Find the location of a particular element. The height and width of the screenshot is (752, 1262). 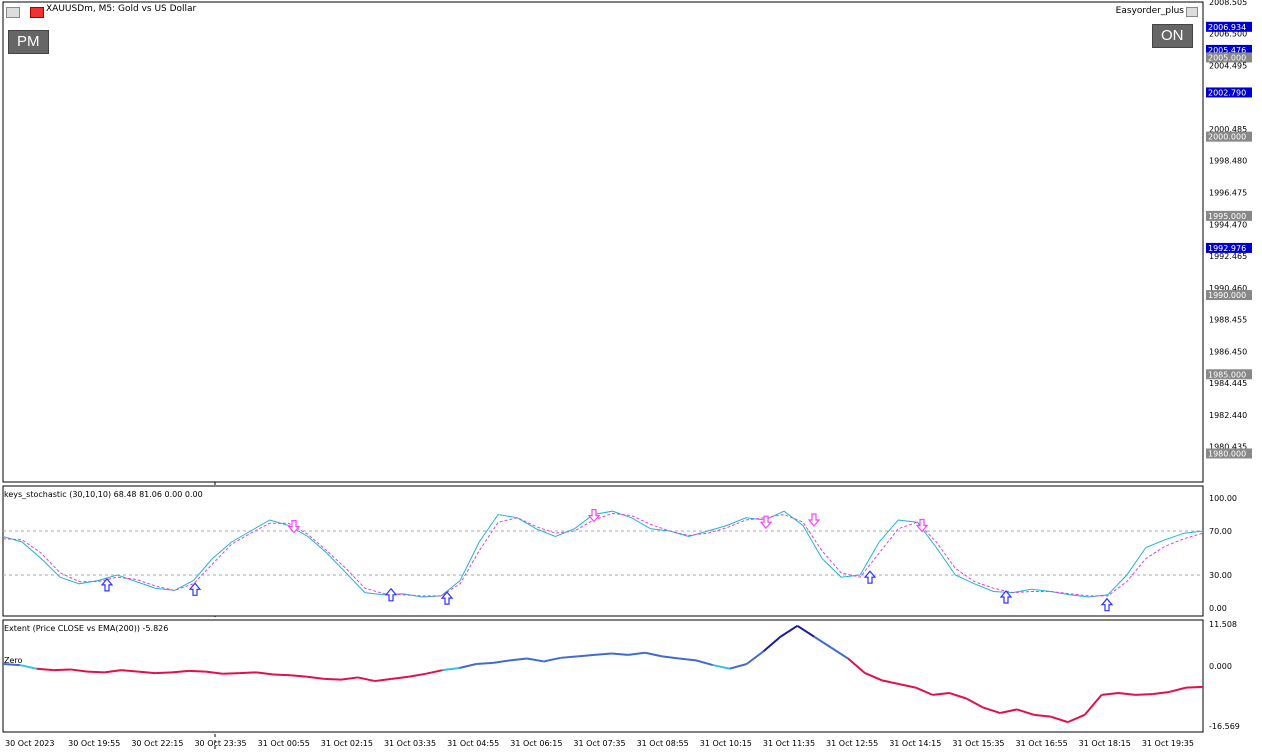

stoch-tick-0: 100.00 is located at coordinates (1223, 498).